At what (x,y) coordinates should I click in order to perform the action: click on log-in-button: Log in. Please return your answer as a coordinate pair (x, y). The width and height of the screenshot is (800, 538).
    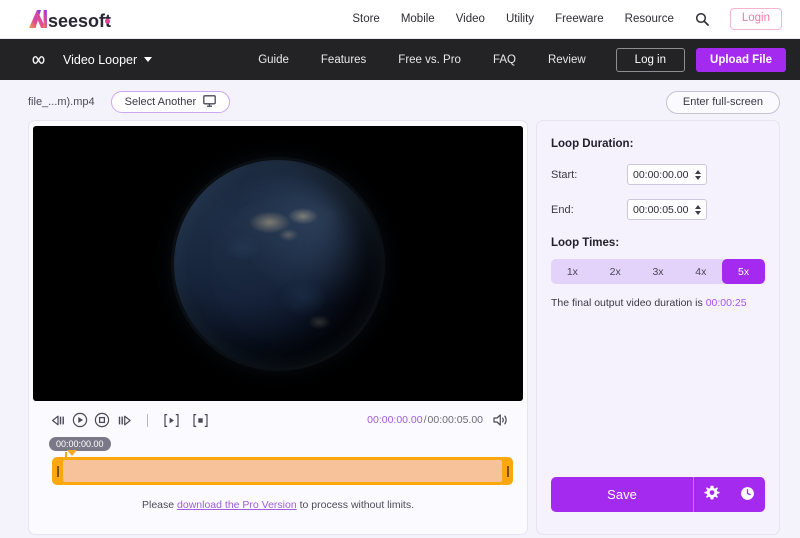
    Looking at the image, I should click on (650, 59).